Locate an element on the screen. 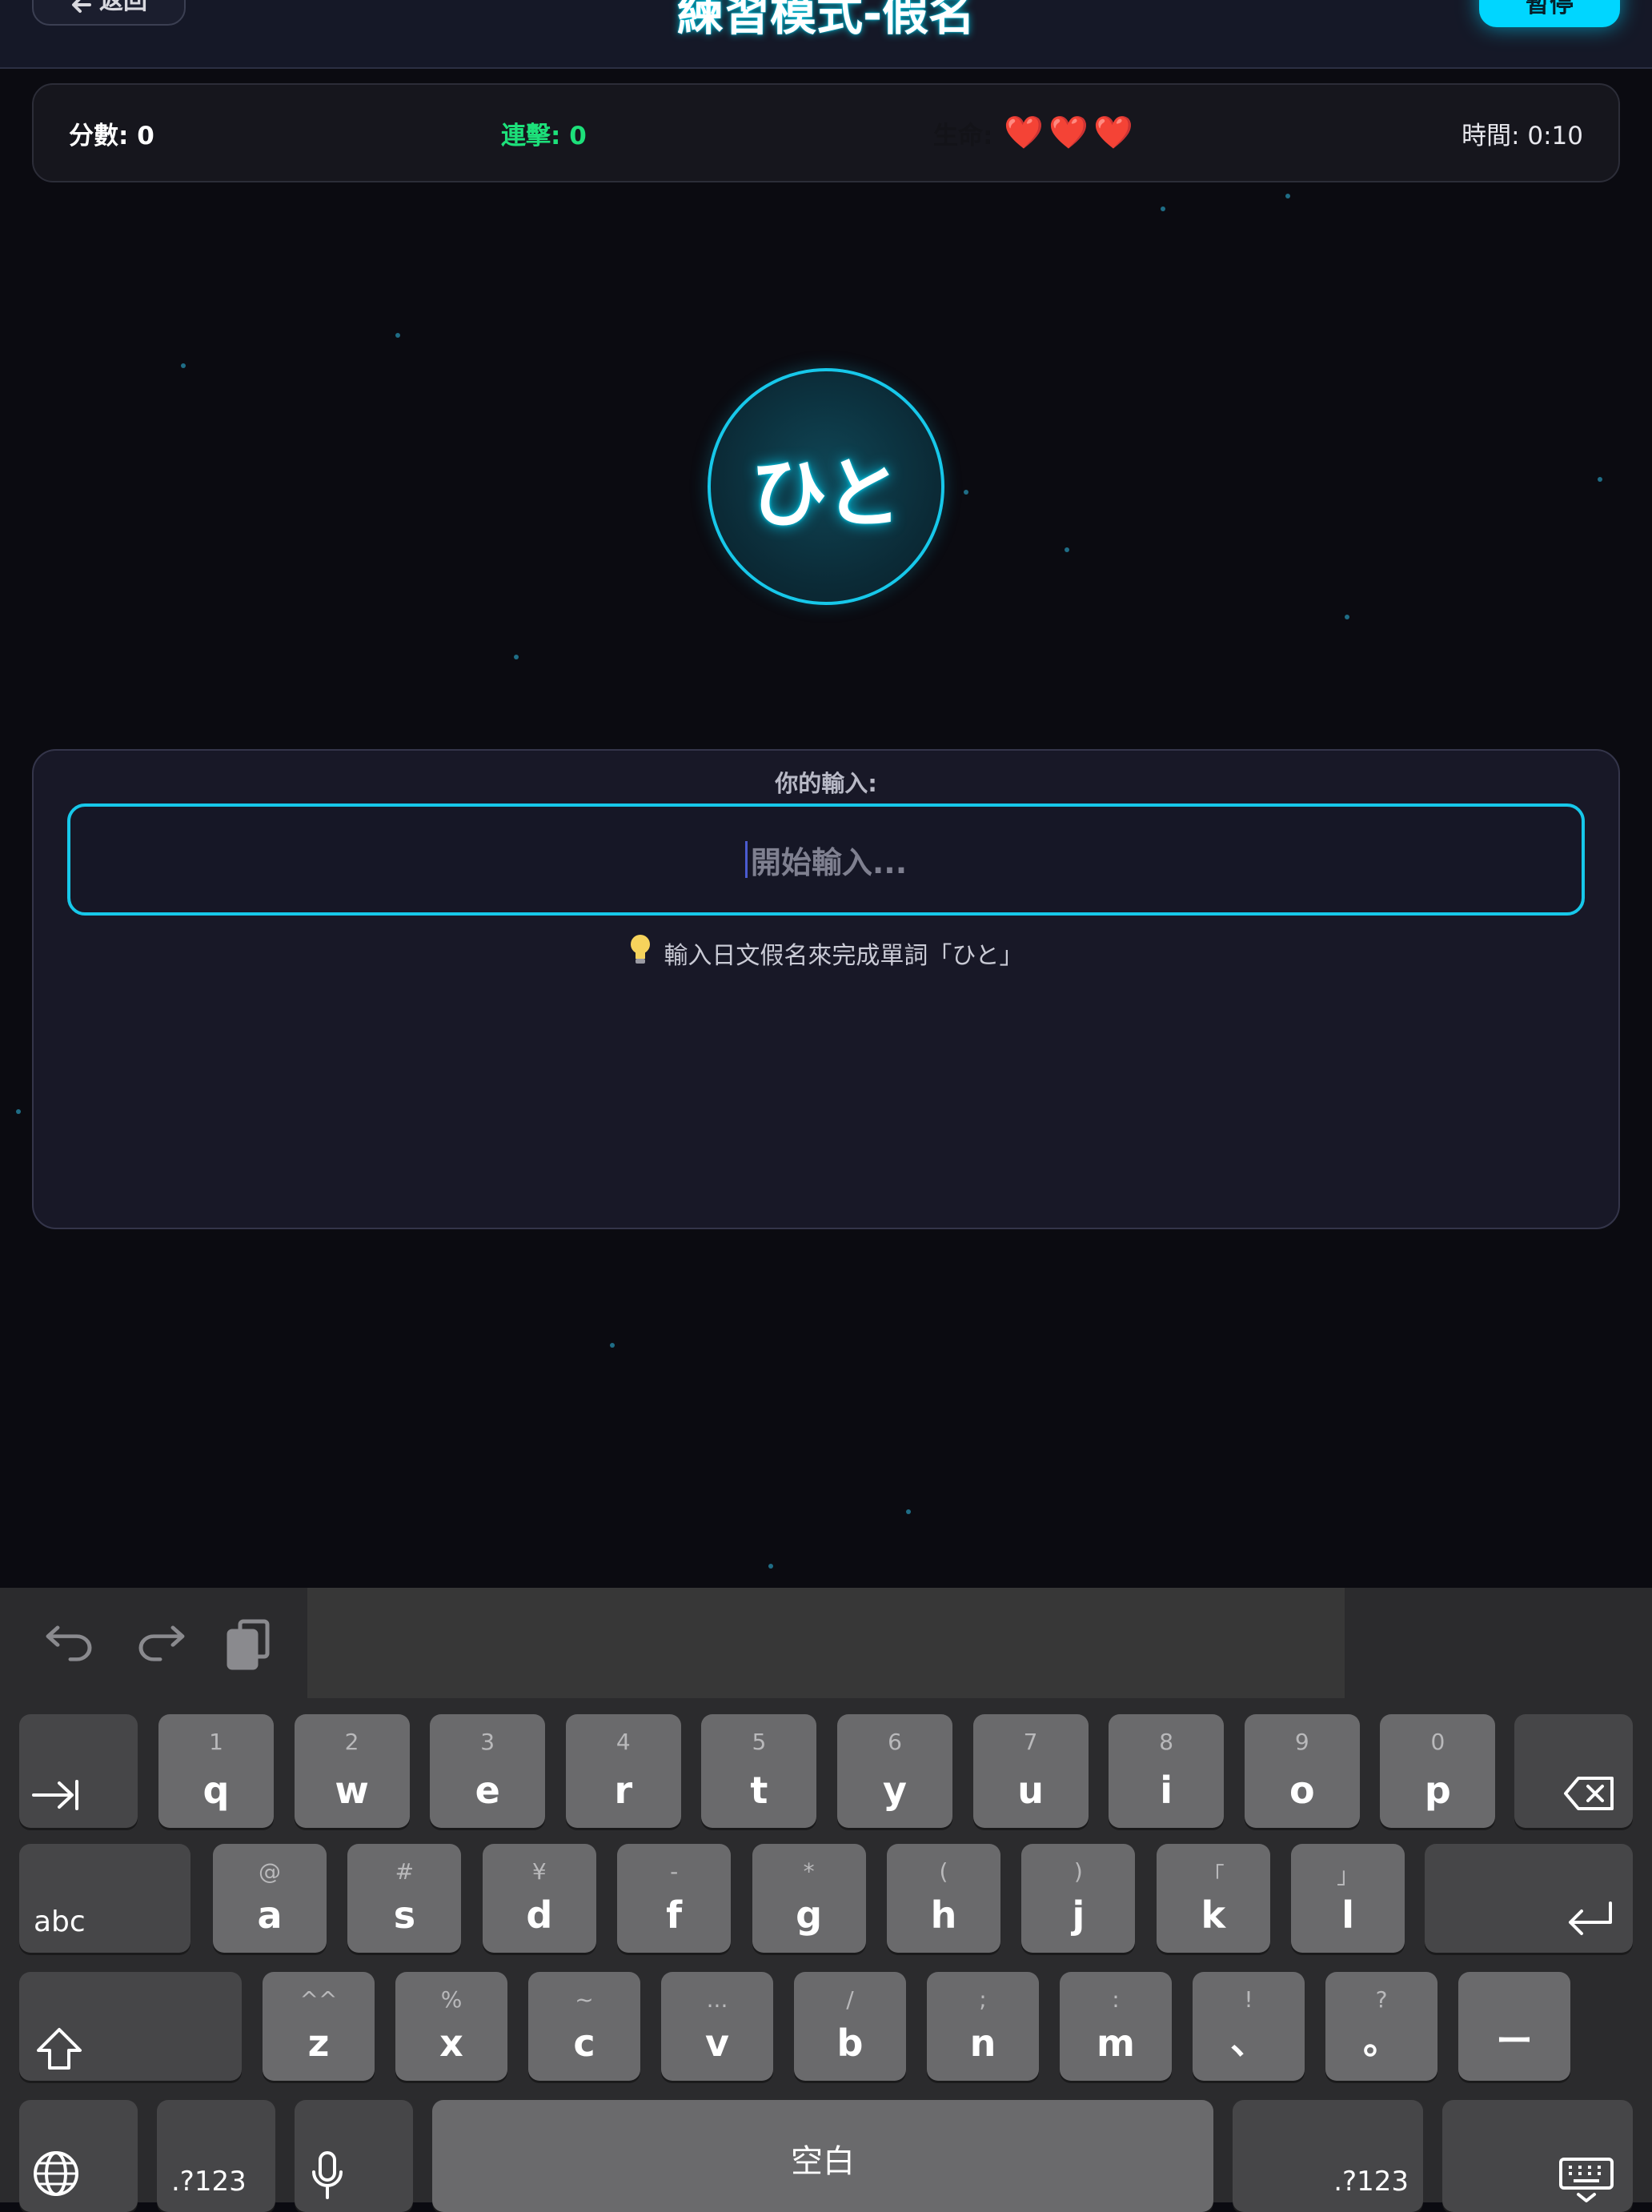 Image resolution: width=1652 pixels, height=2212 pixels. key-3-6: :m is located at coordinates (1116, 2026).